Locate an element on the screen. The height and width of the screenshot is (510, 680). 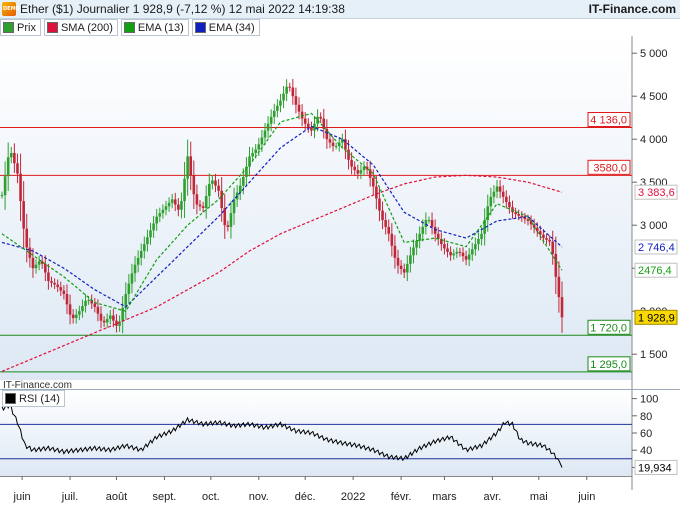
price-tick-label-1: 4 500 is located at coordinates (654, 97).